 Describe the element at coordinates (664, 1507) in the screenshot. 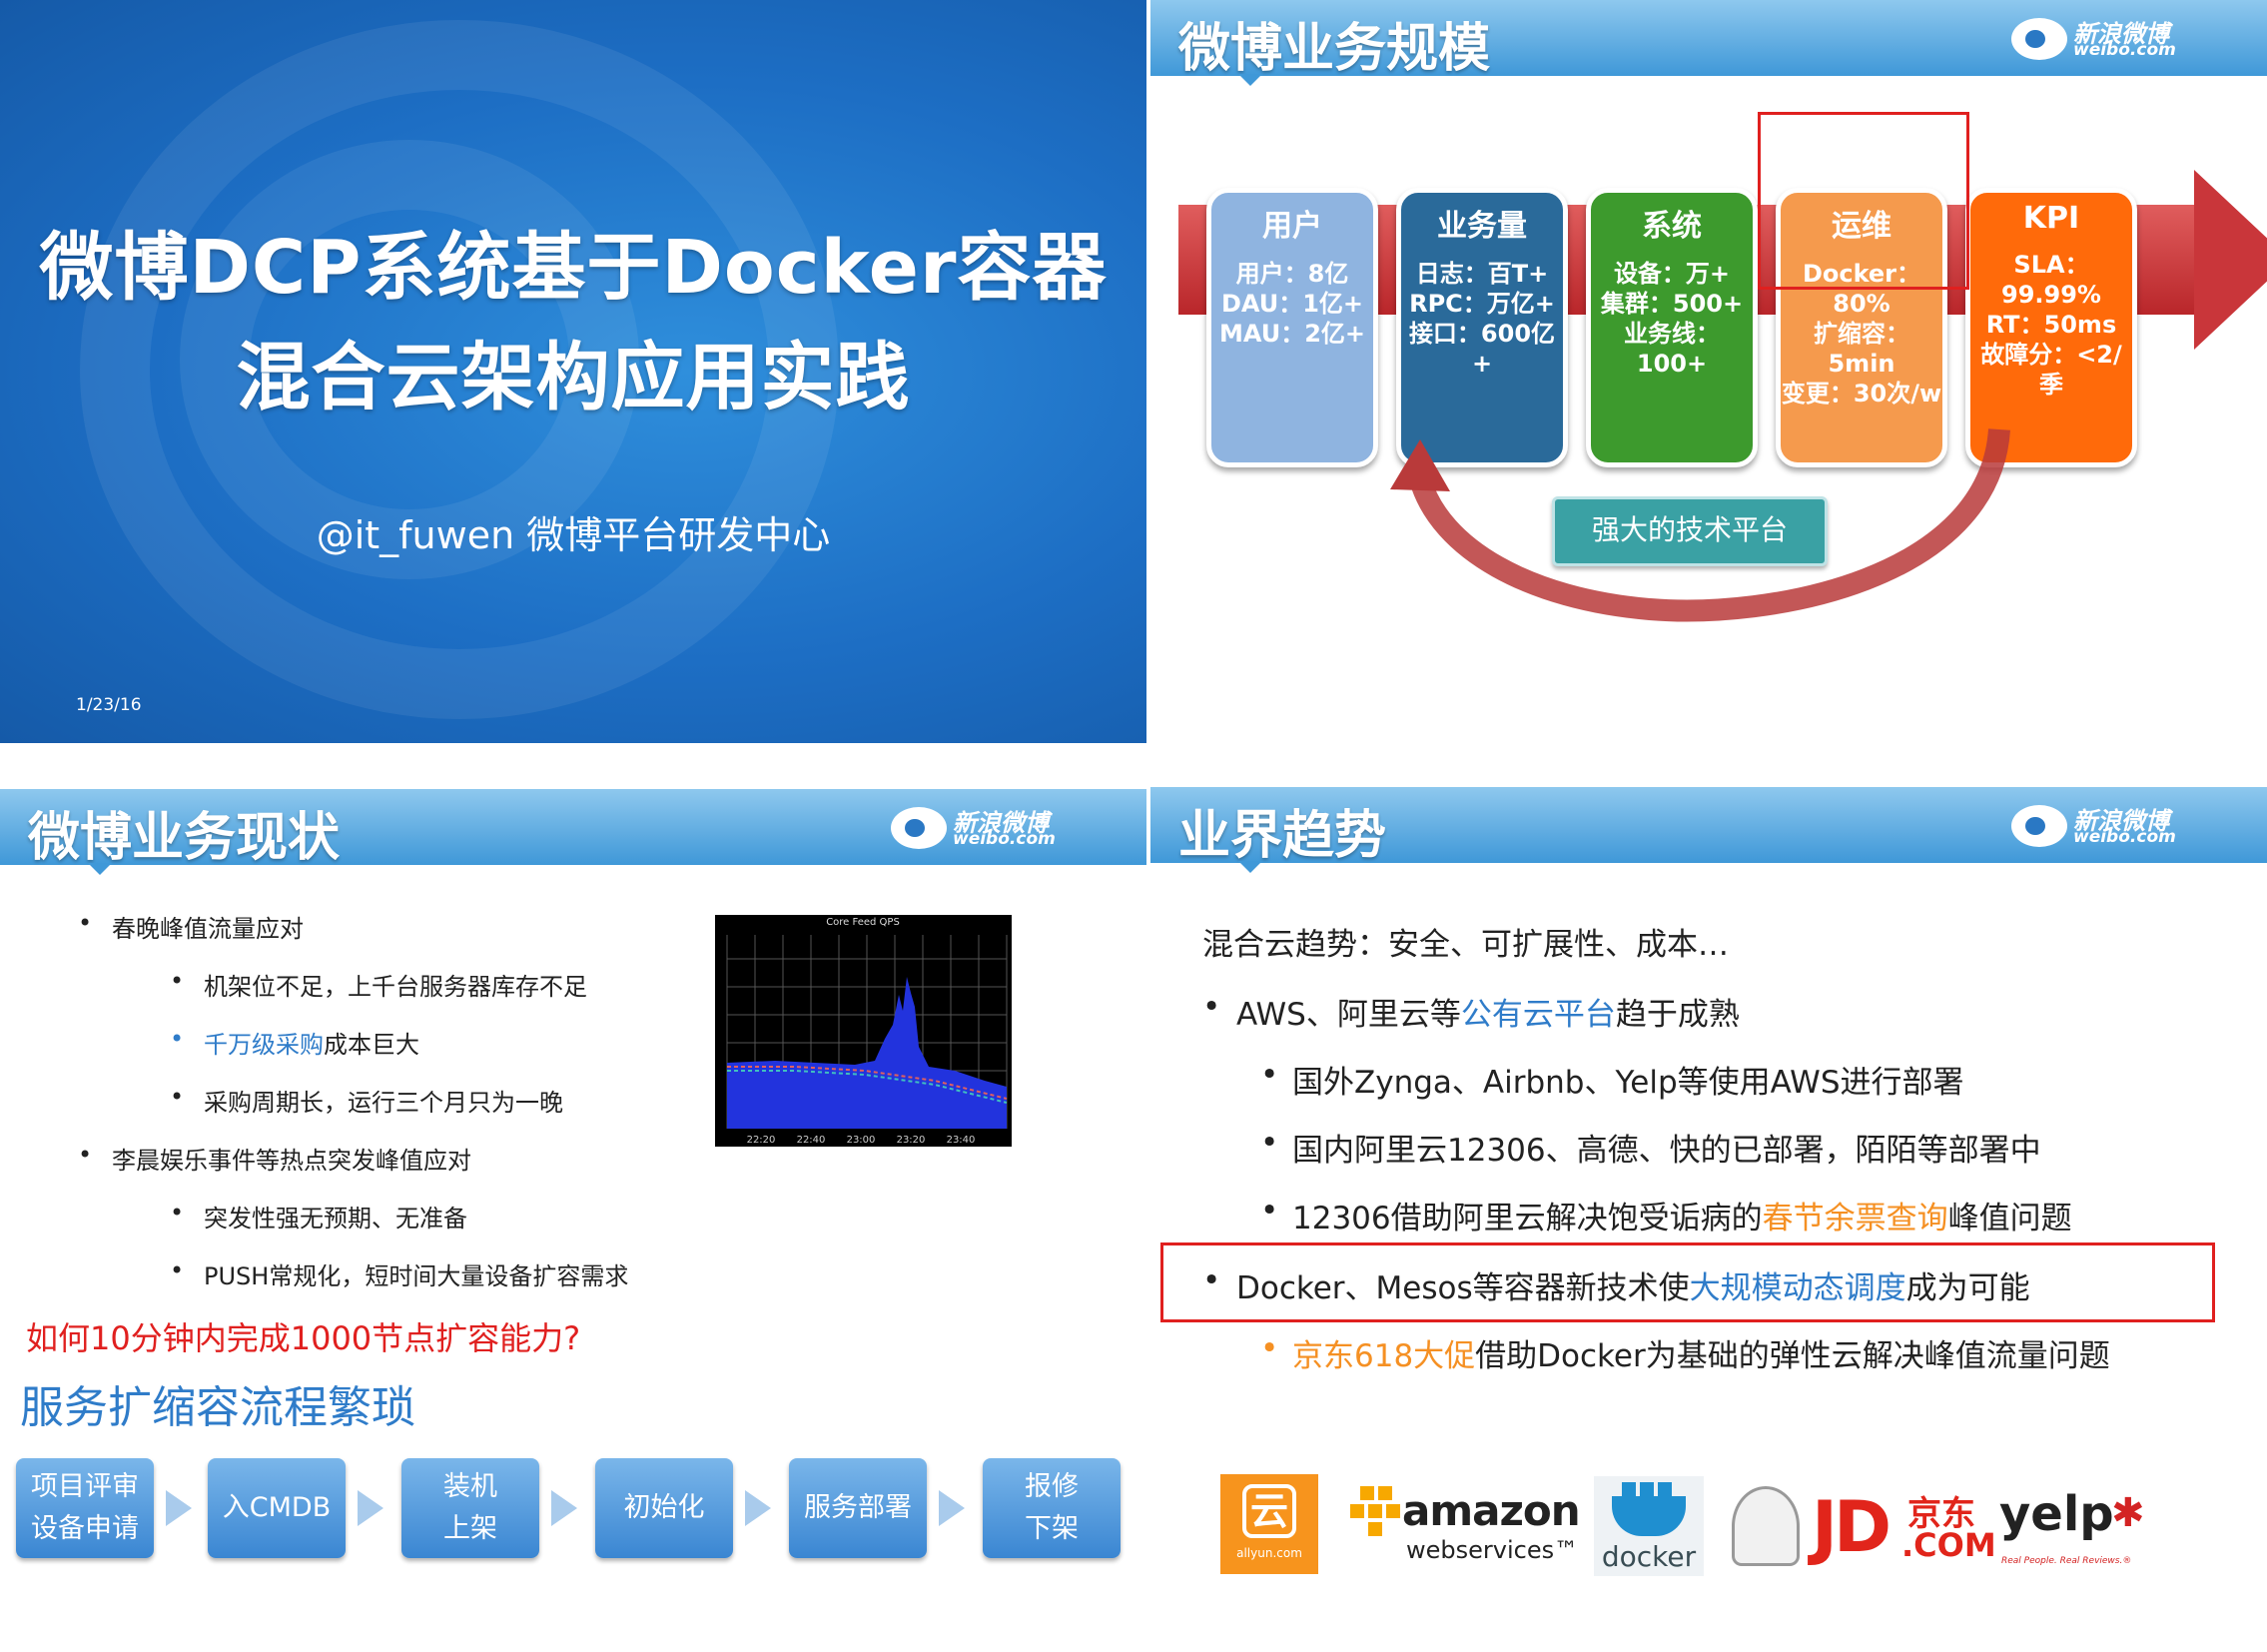

I see `step-line: 初始化` at that location.